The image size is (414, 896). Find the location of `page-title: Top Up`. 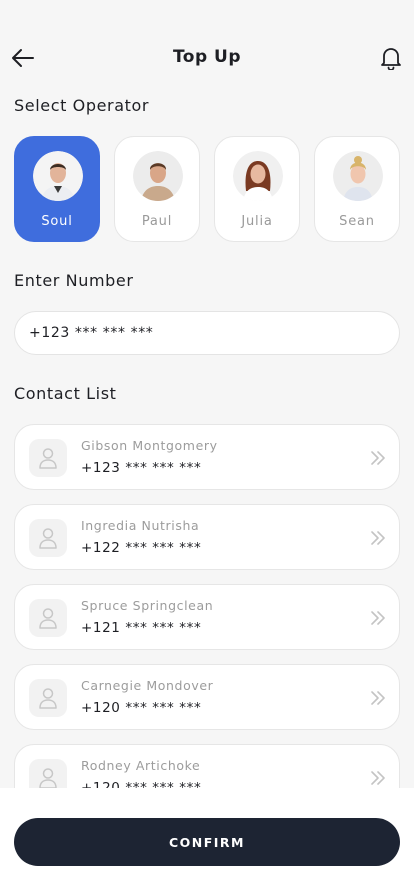

page-title: Top Up is located at coordinates (207, 57).